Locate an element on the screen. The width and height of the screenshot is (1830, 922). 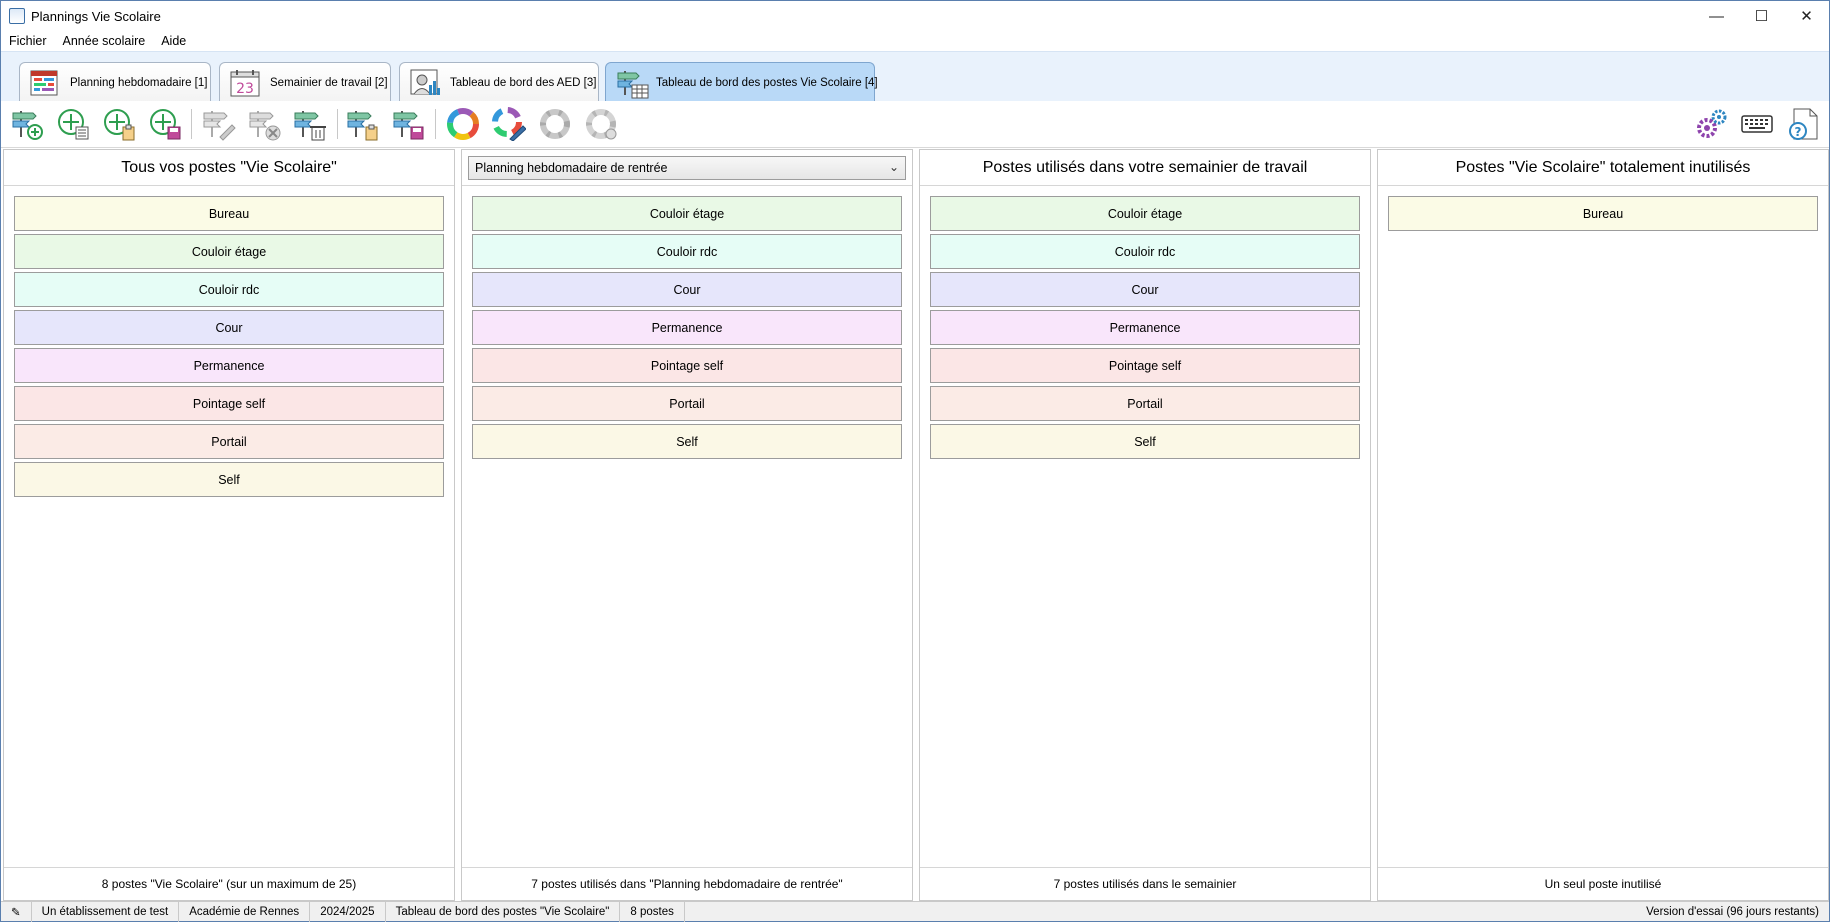
tab-label: Semainier de travail [2] is located at coordinates (329, 82).